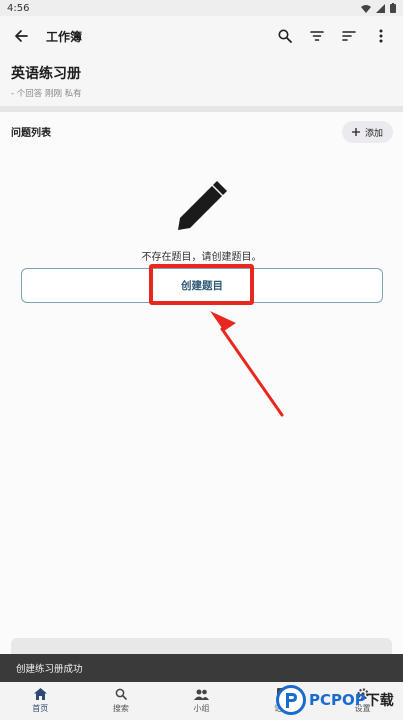 The image size is (403, 720). I want to click on group-icon, so click(201, 694).